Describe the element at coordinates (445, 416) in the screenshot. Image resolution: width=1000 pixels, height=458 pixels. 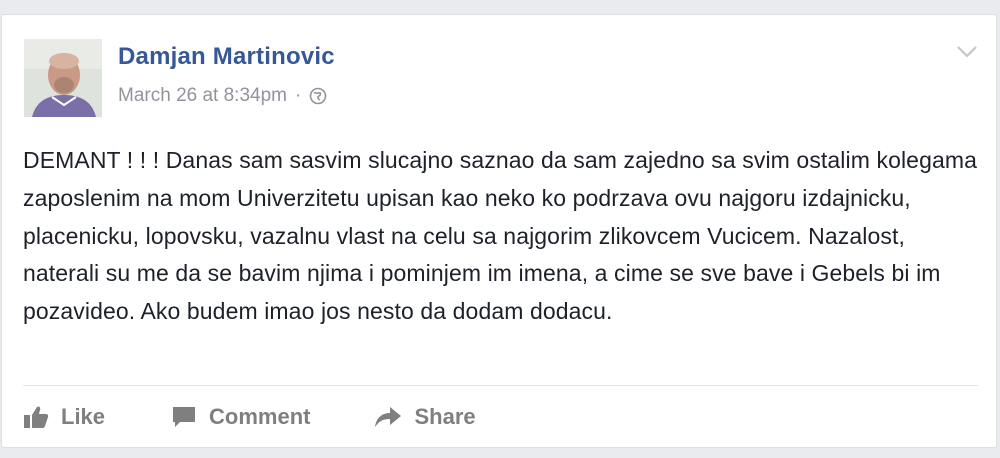
I see `share-label: Share` at that location.